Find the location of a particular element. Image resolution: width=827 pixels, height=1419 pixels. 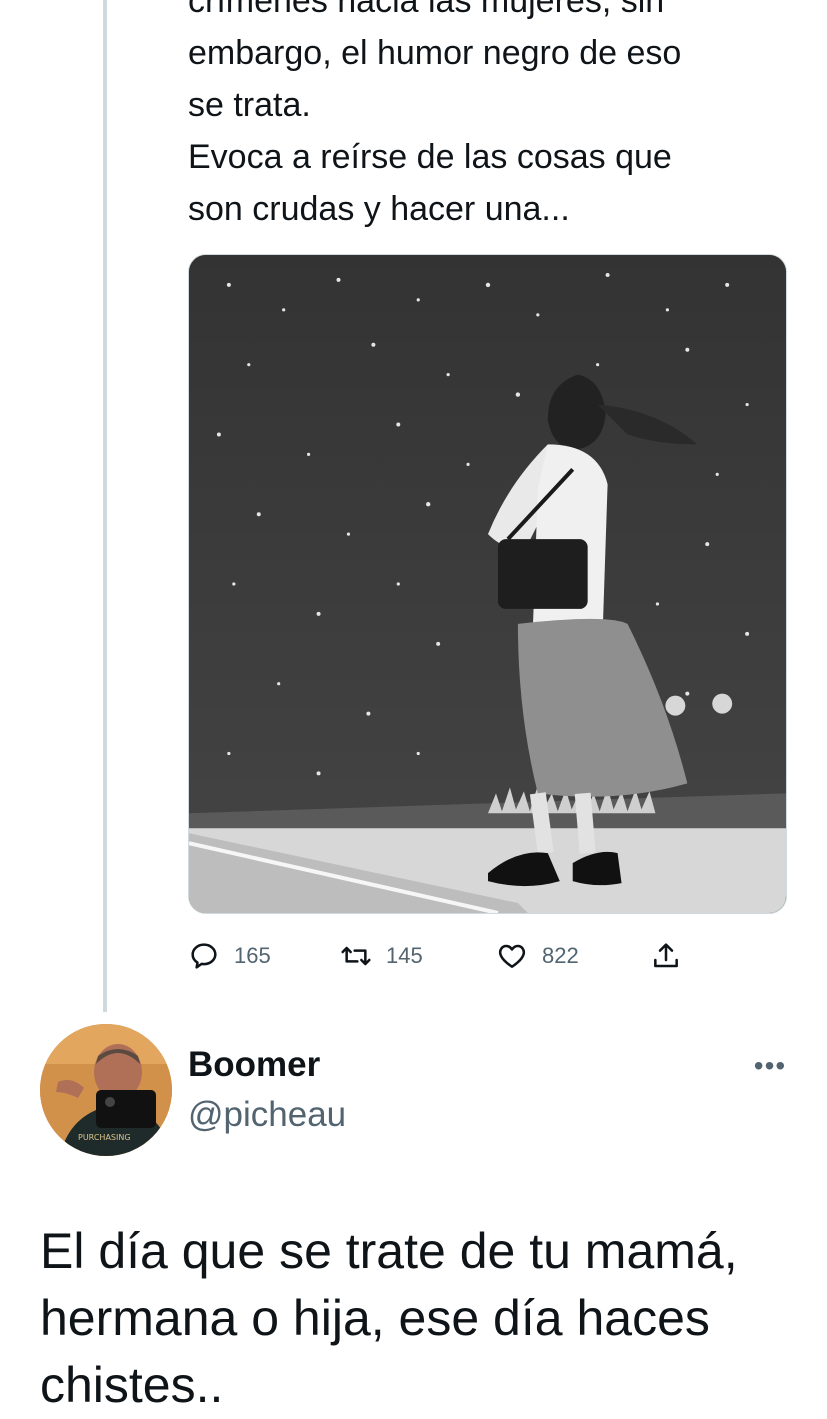

profile-photo: PURCHASING is located at coordinates (106, 1090).